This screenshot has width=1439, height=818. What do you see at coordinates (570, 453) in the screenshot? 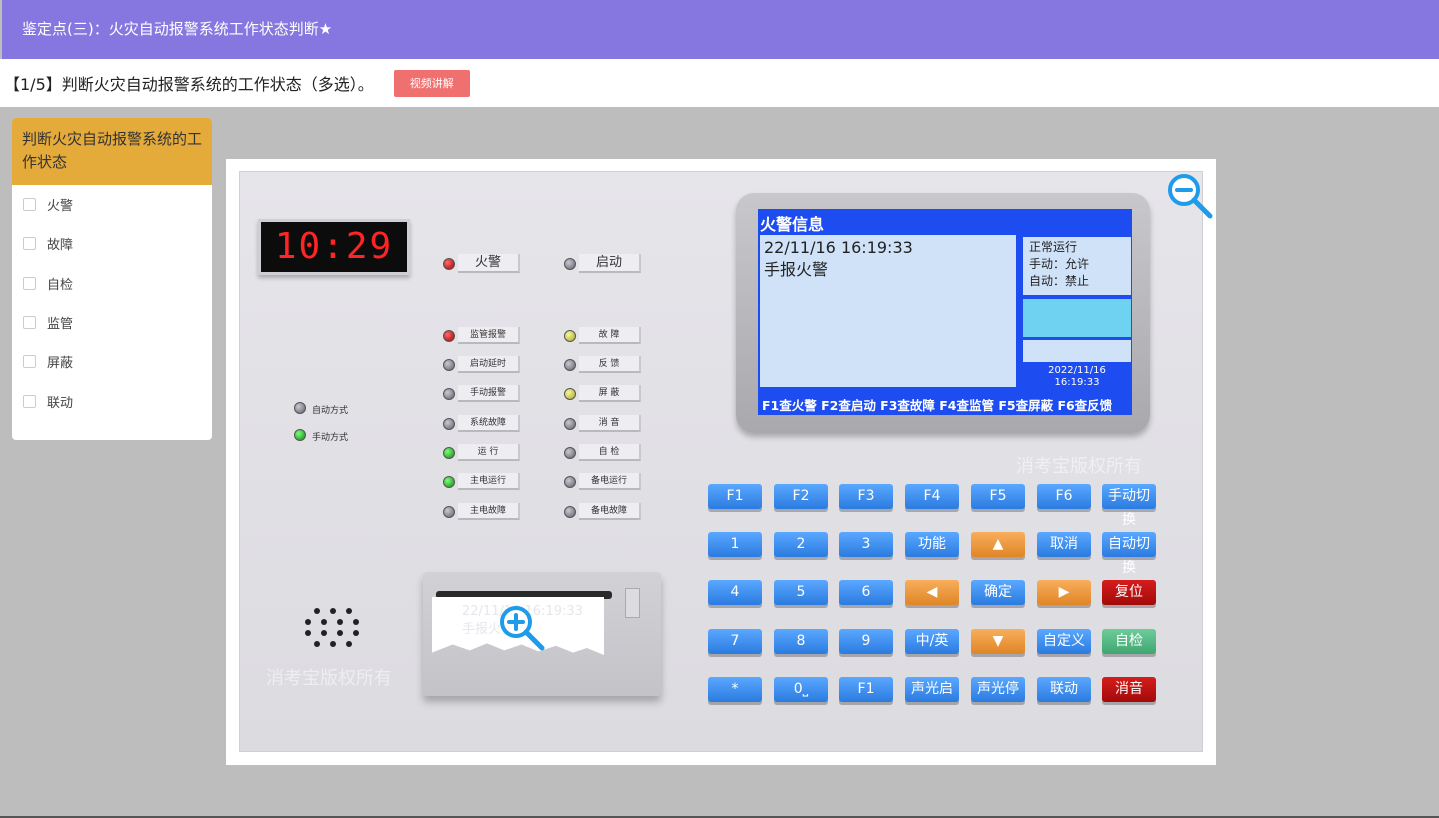
I see `self-check-led` at bounding box center [570, 453].